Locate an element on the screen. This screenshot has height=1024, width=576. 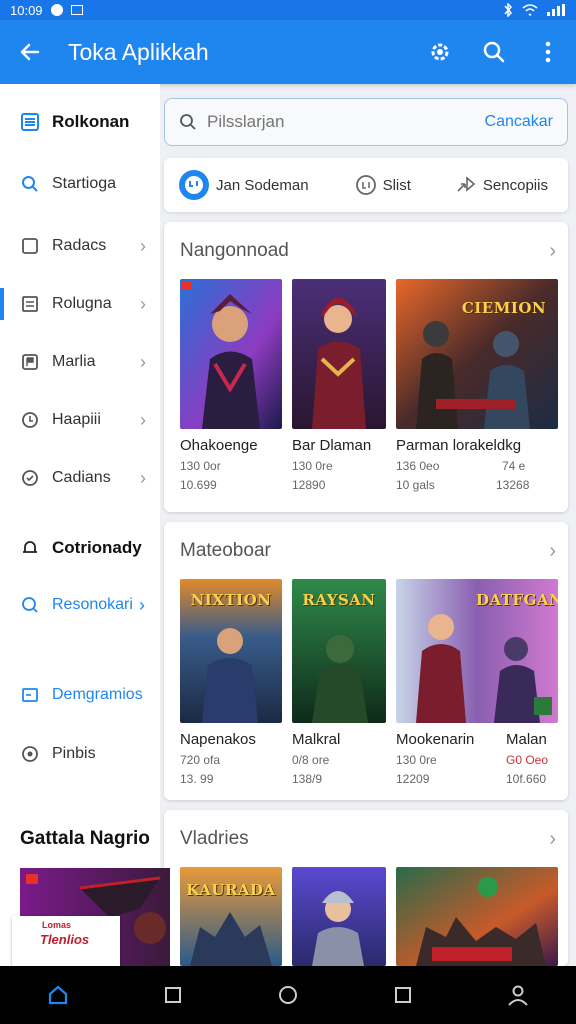
sidebar-item-cadians: Cadians › is located at coordinates (80, 478).